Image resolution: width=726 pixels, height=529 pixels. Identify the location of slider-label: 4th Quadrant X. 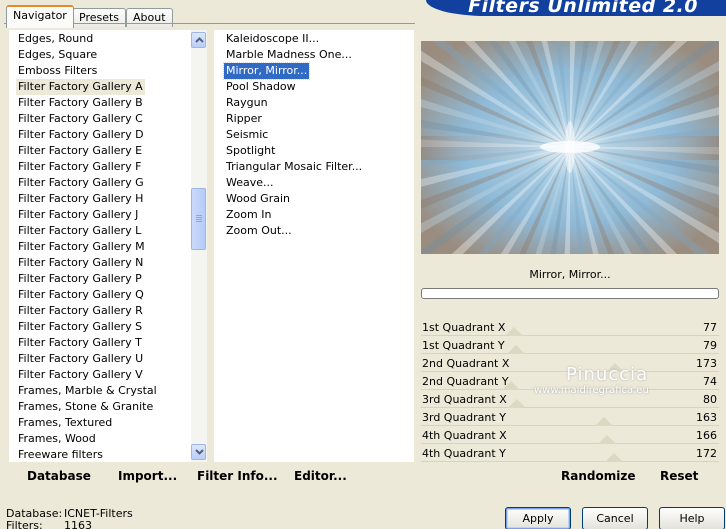
(464, 435).